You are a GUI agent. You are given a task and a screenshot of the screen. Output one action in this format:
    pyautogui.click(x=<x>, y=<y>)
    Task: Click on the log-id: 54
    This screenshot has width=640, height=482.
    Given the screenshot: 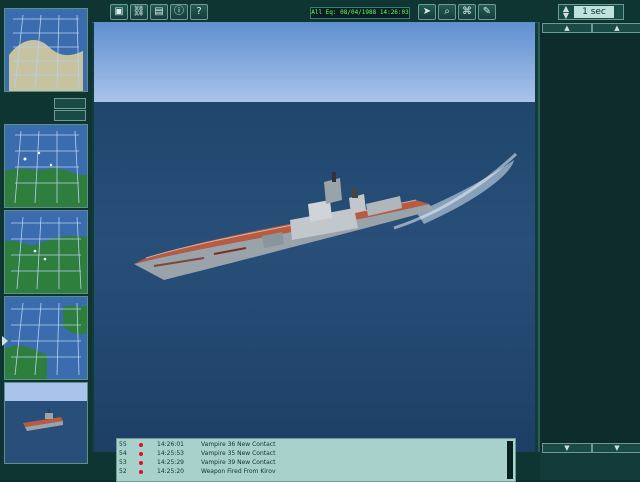 What is the action you would take?
    pyautogui.click(x=123, y=453)
    